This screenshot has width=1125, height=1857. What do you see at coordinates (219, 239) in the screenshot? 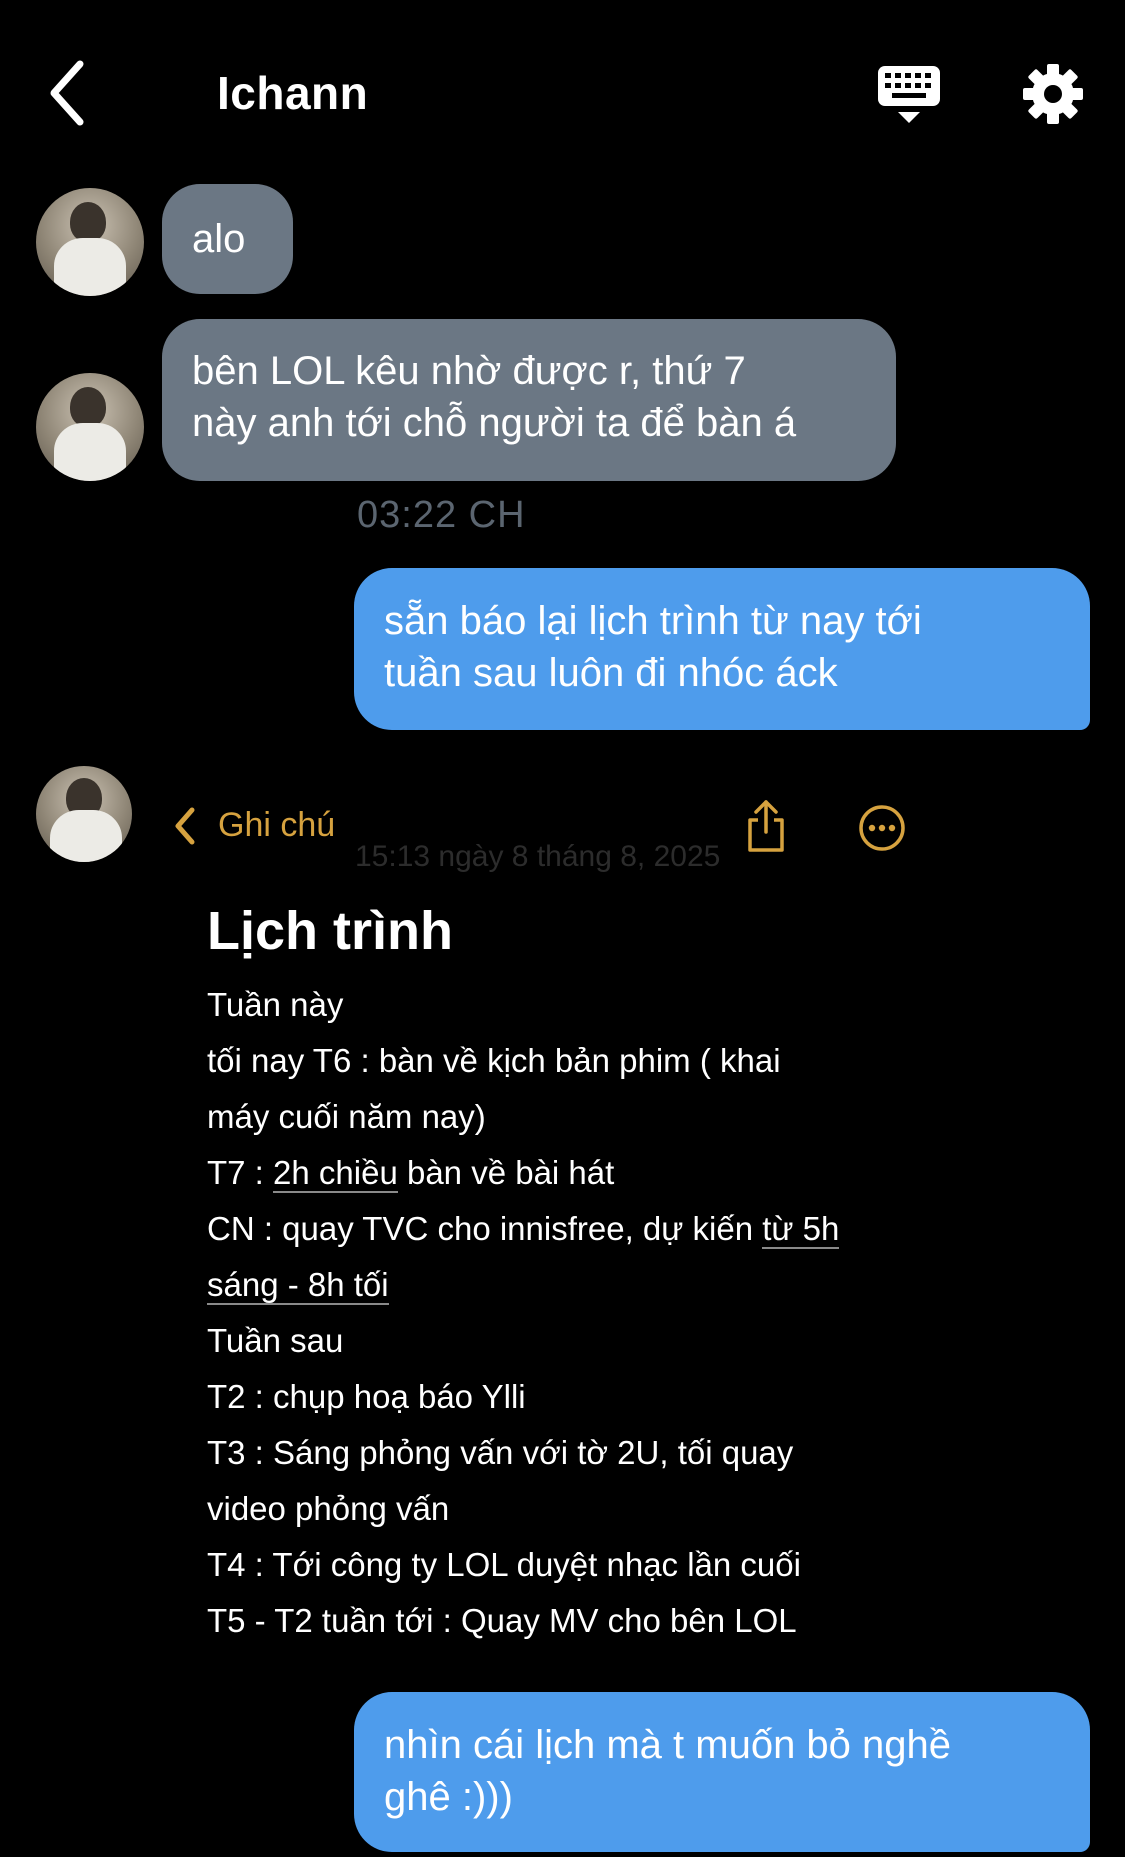
I see `message-text: alo` at bounding box center [219, 239].